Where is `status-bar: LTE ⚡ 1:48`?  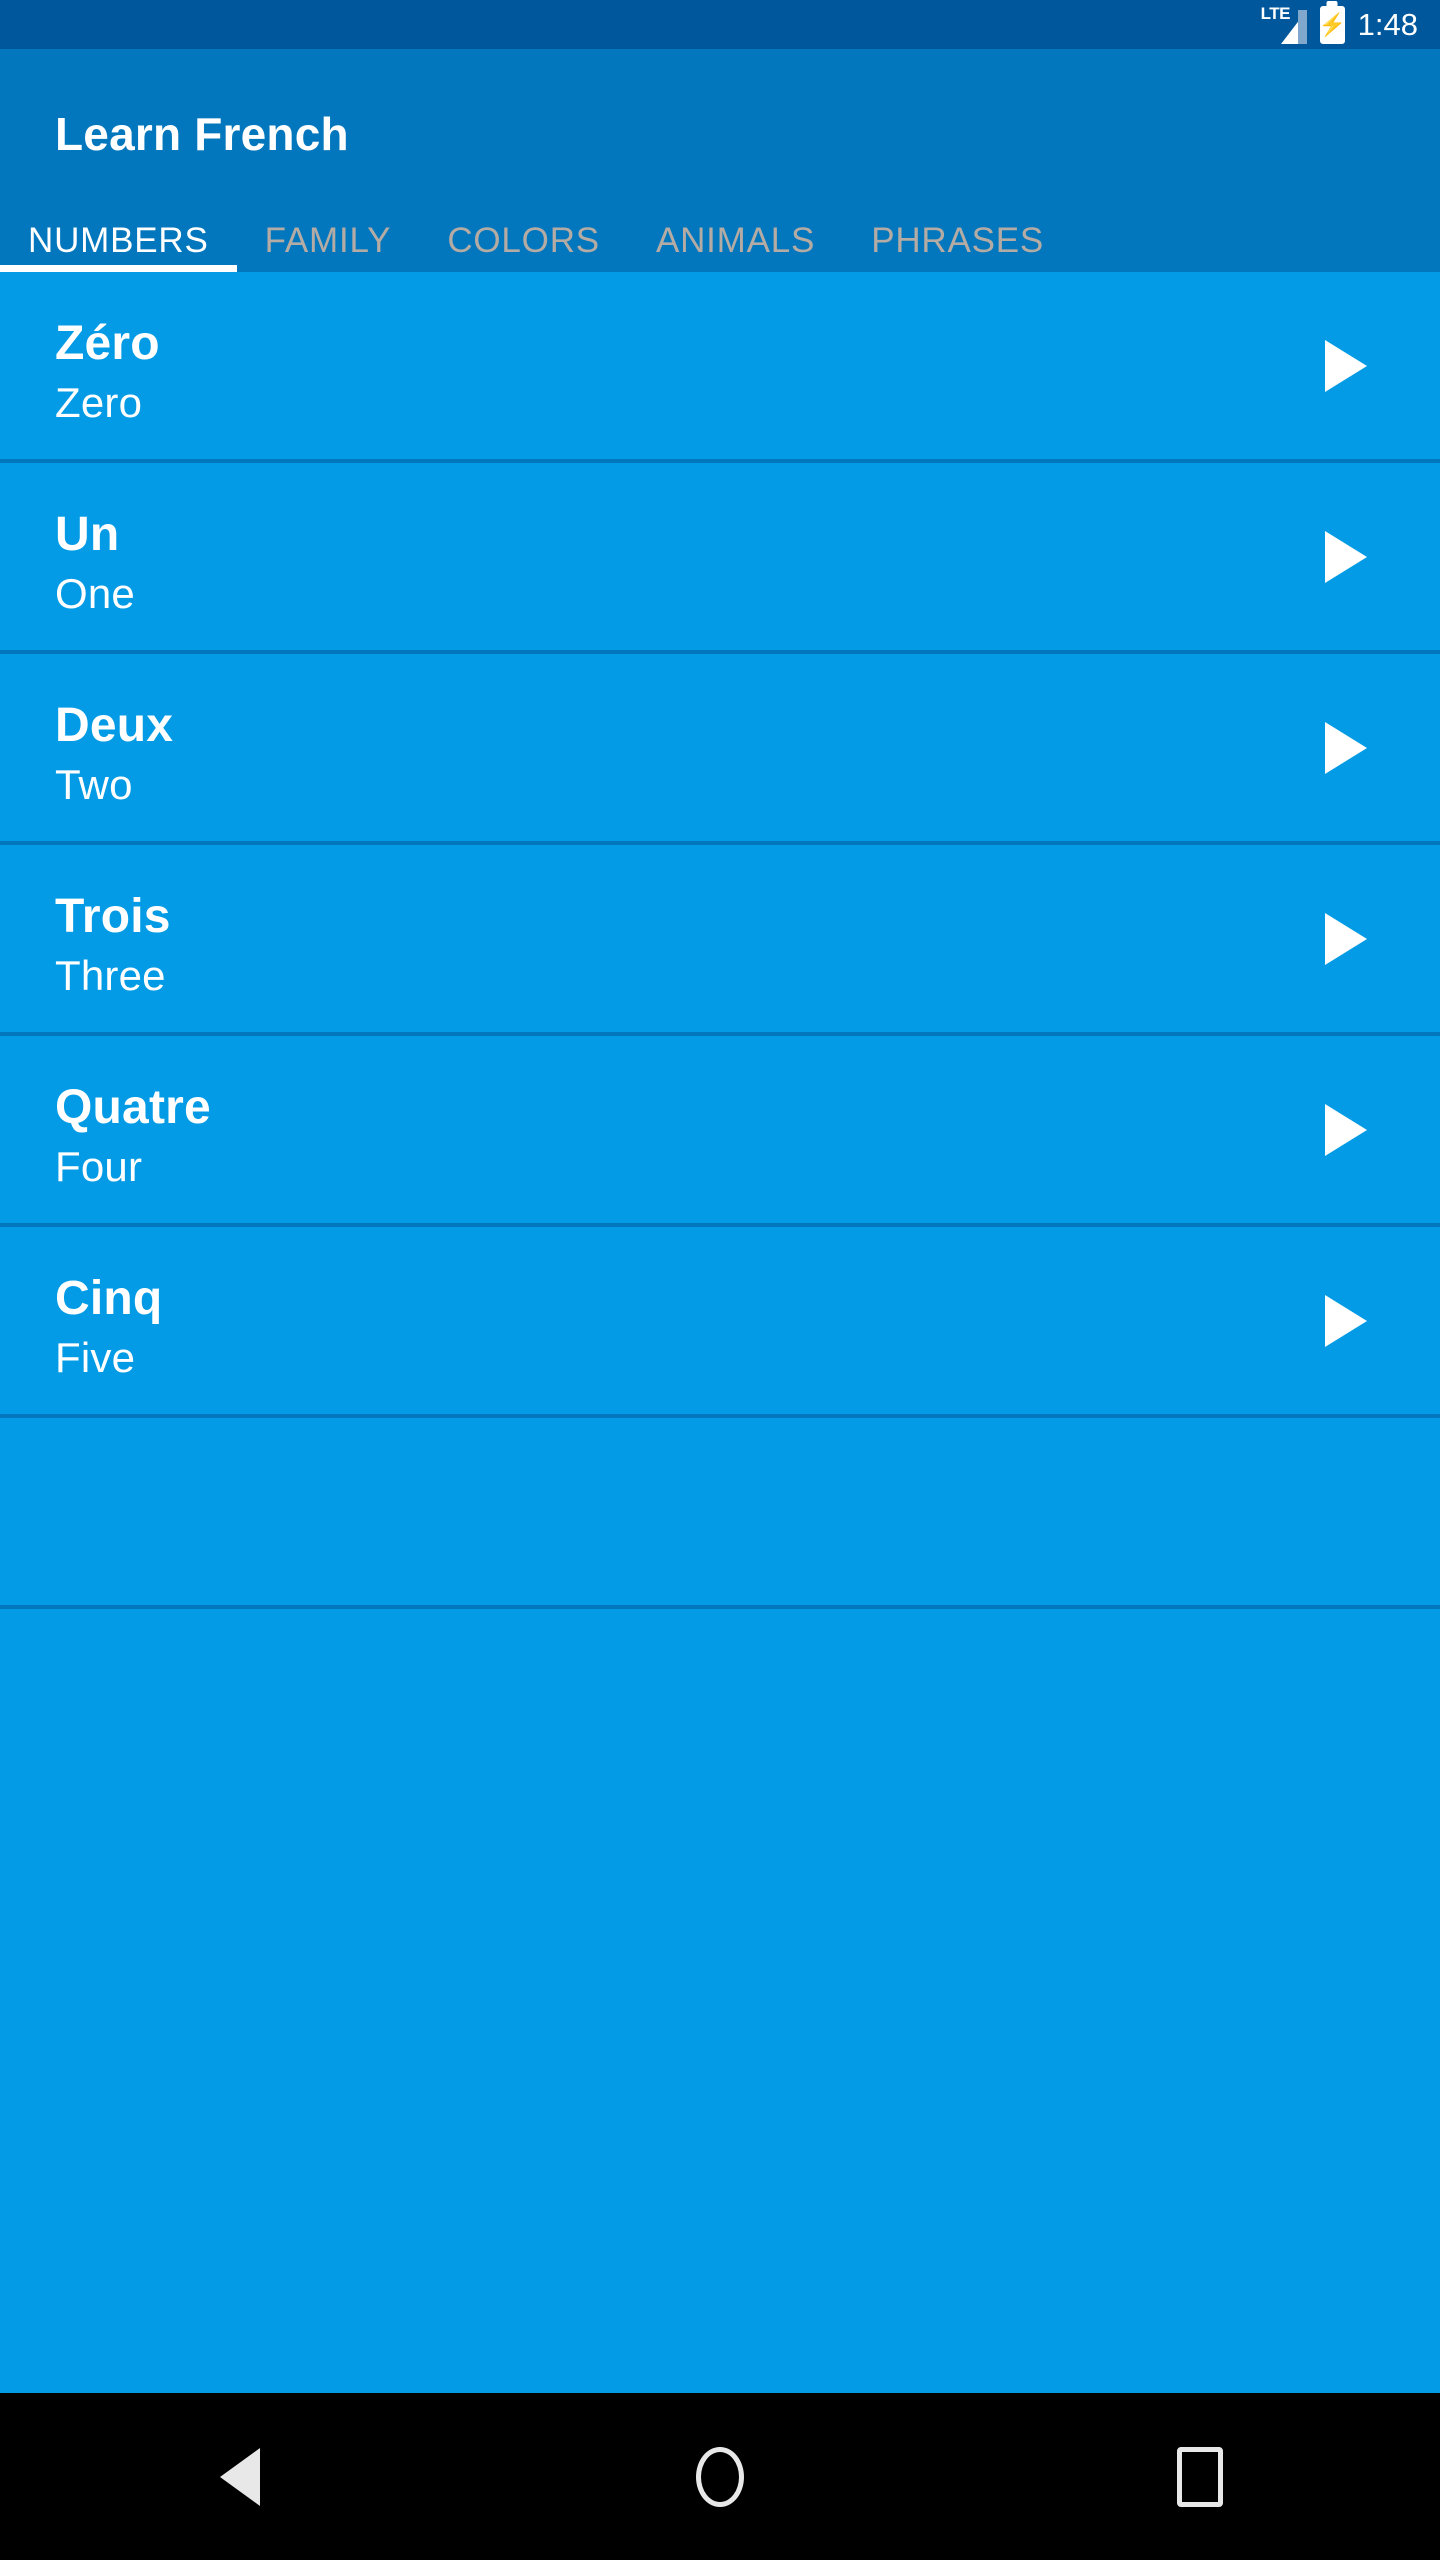 status-bar: LTE ⚡ 1:48 is located at coordinates (720, 24).